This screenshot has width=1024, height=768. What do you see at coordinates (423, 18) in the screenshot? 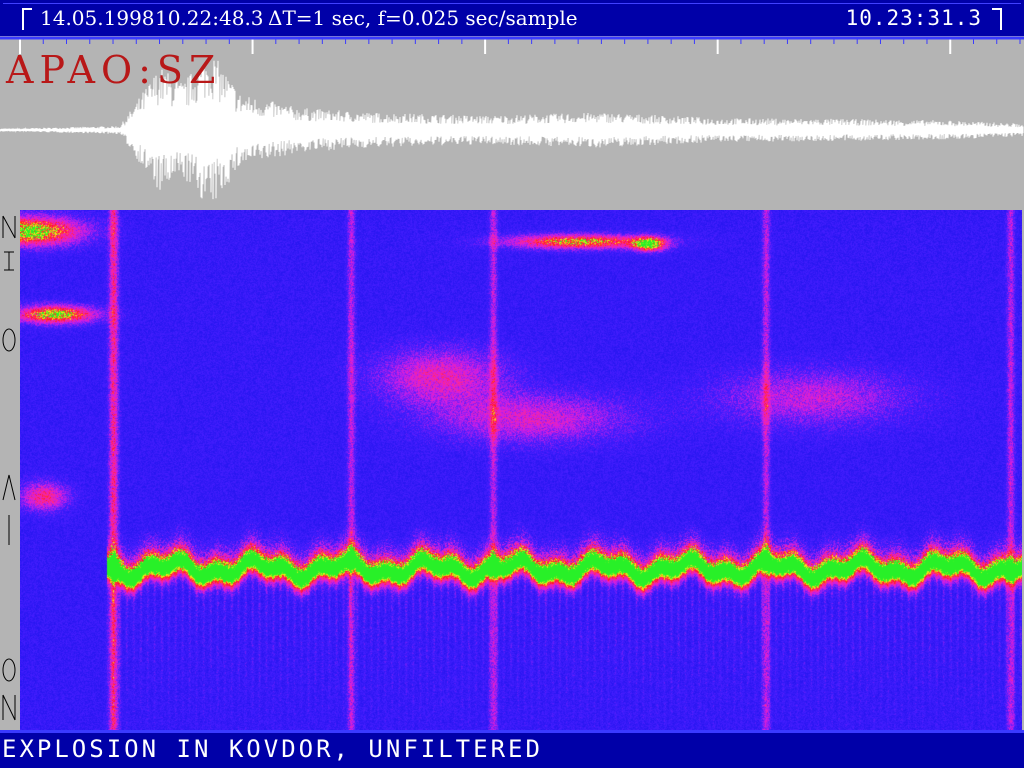
I see `sampling-params: ΔT=1 sec, f=0.025 sec/sample` at bounding box center [423, 18].